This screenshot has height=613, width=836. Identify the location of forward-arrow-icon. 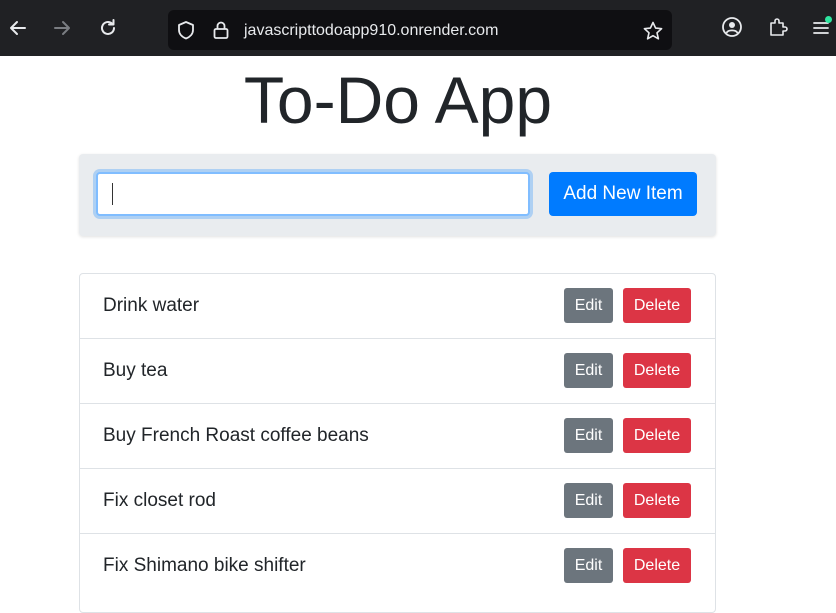
(62, 28).